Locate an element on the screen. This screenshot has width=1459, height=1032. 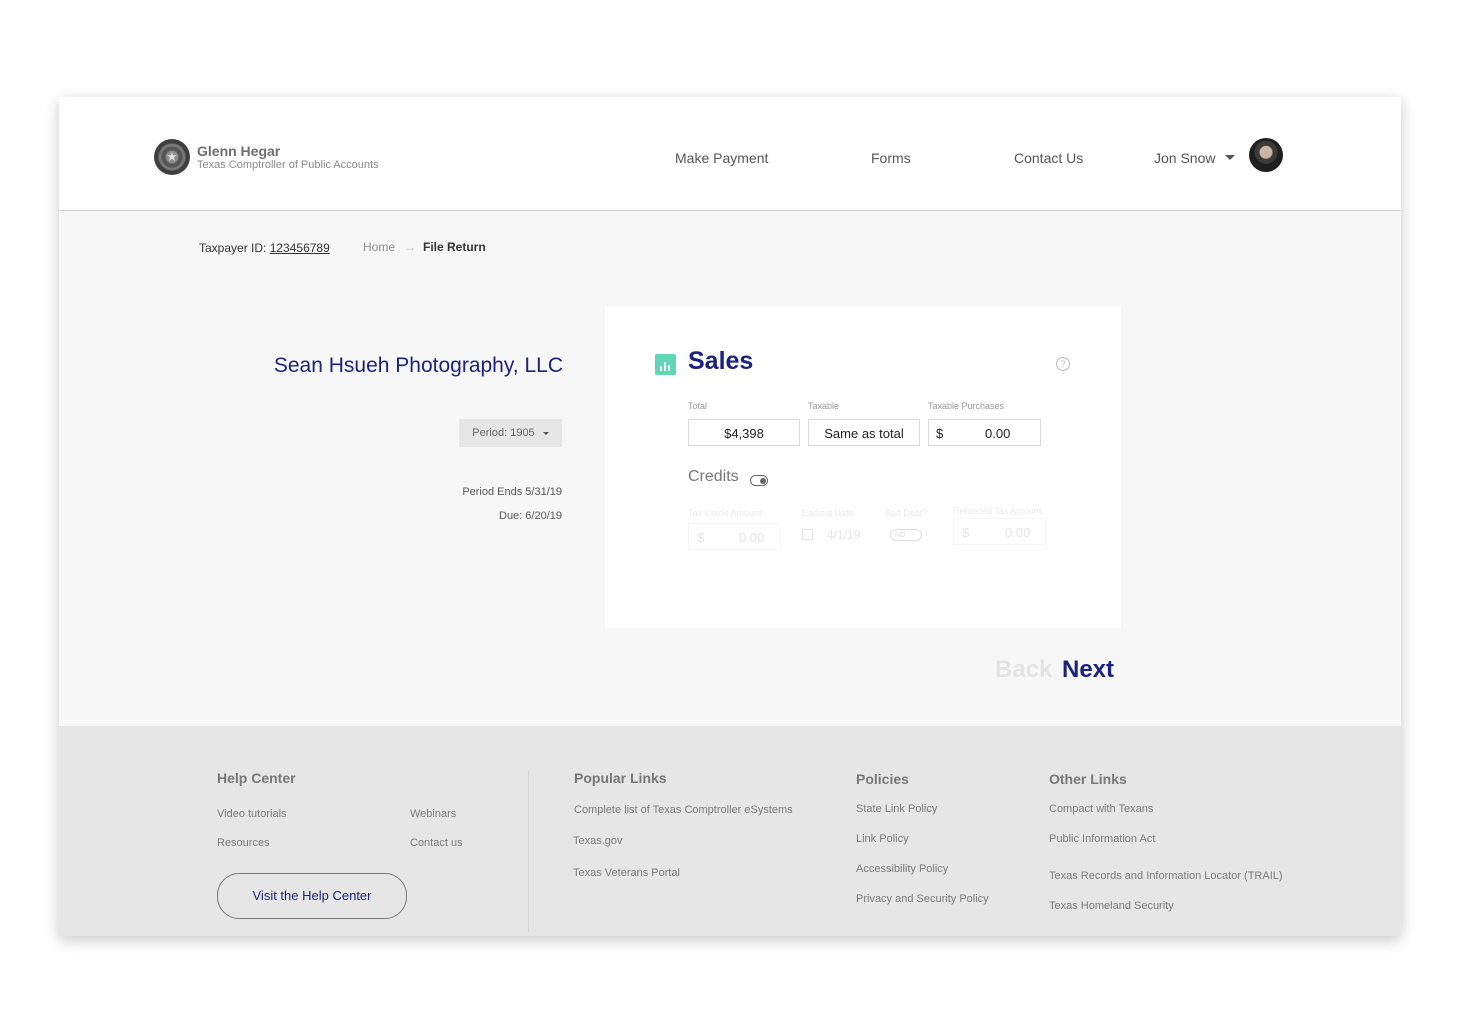
tax-credit-field: $ 0.00 is located at coordinates (734, 536).